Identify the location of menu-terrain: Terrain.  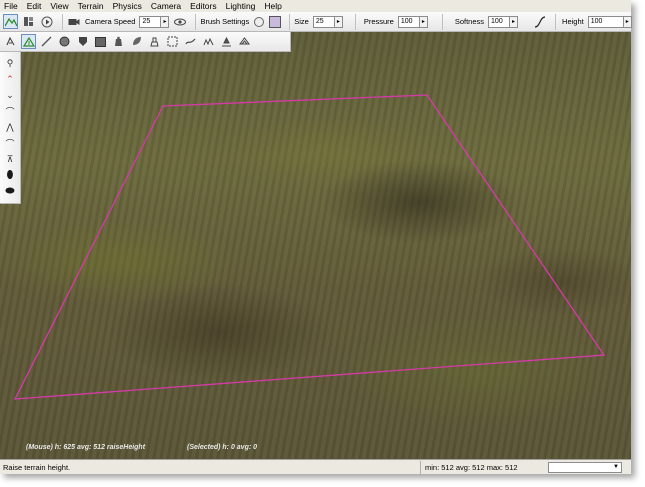
(91, 6).